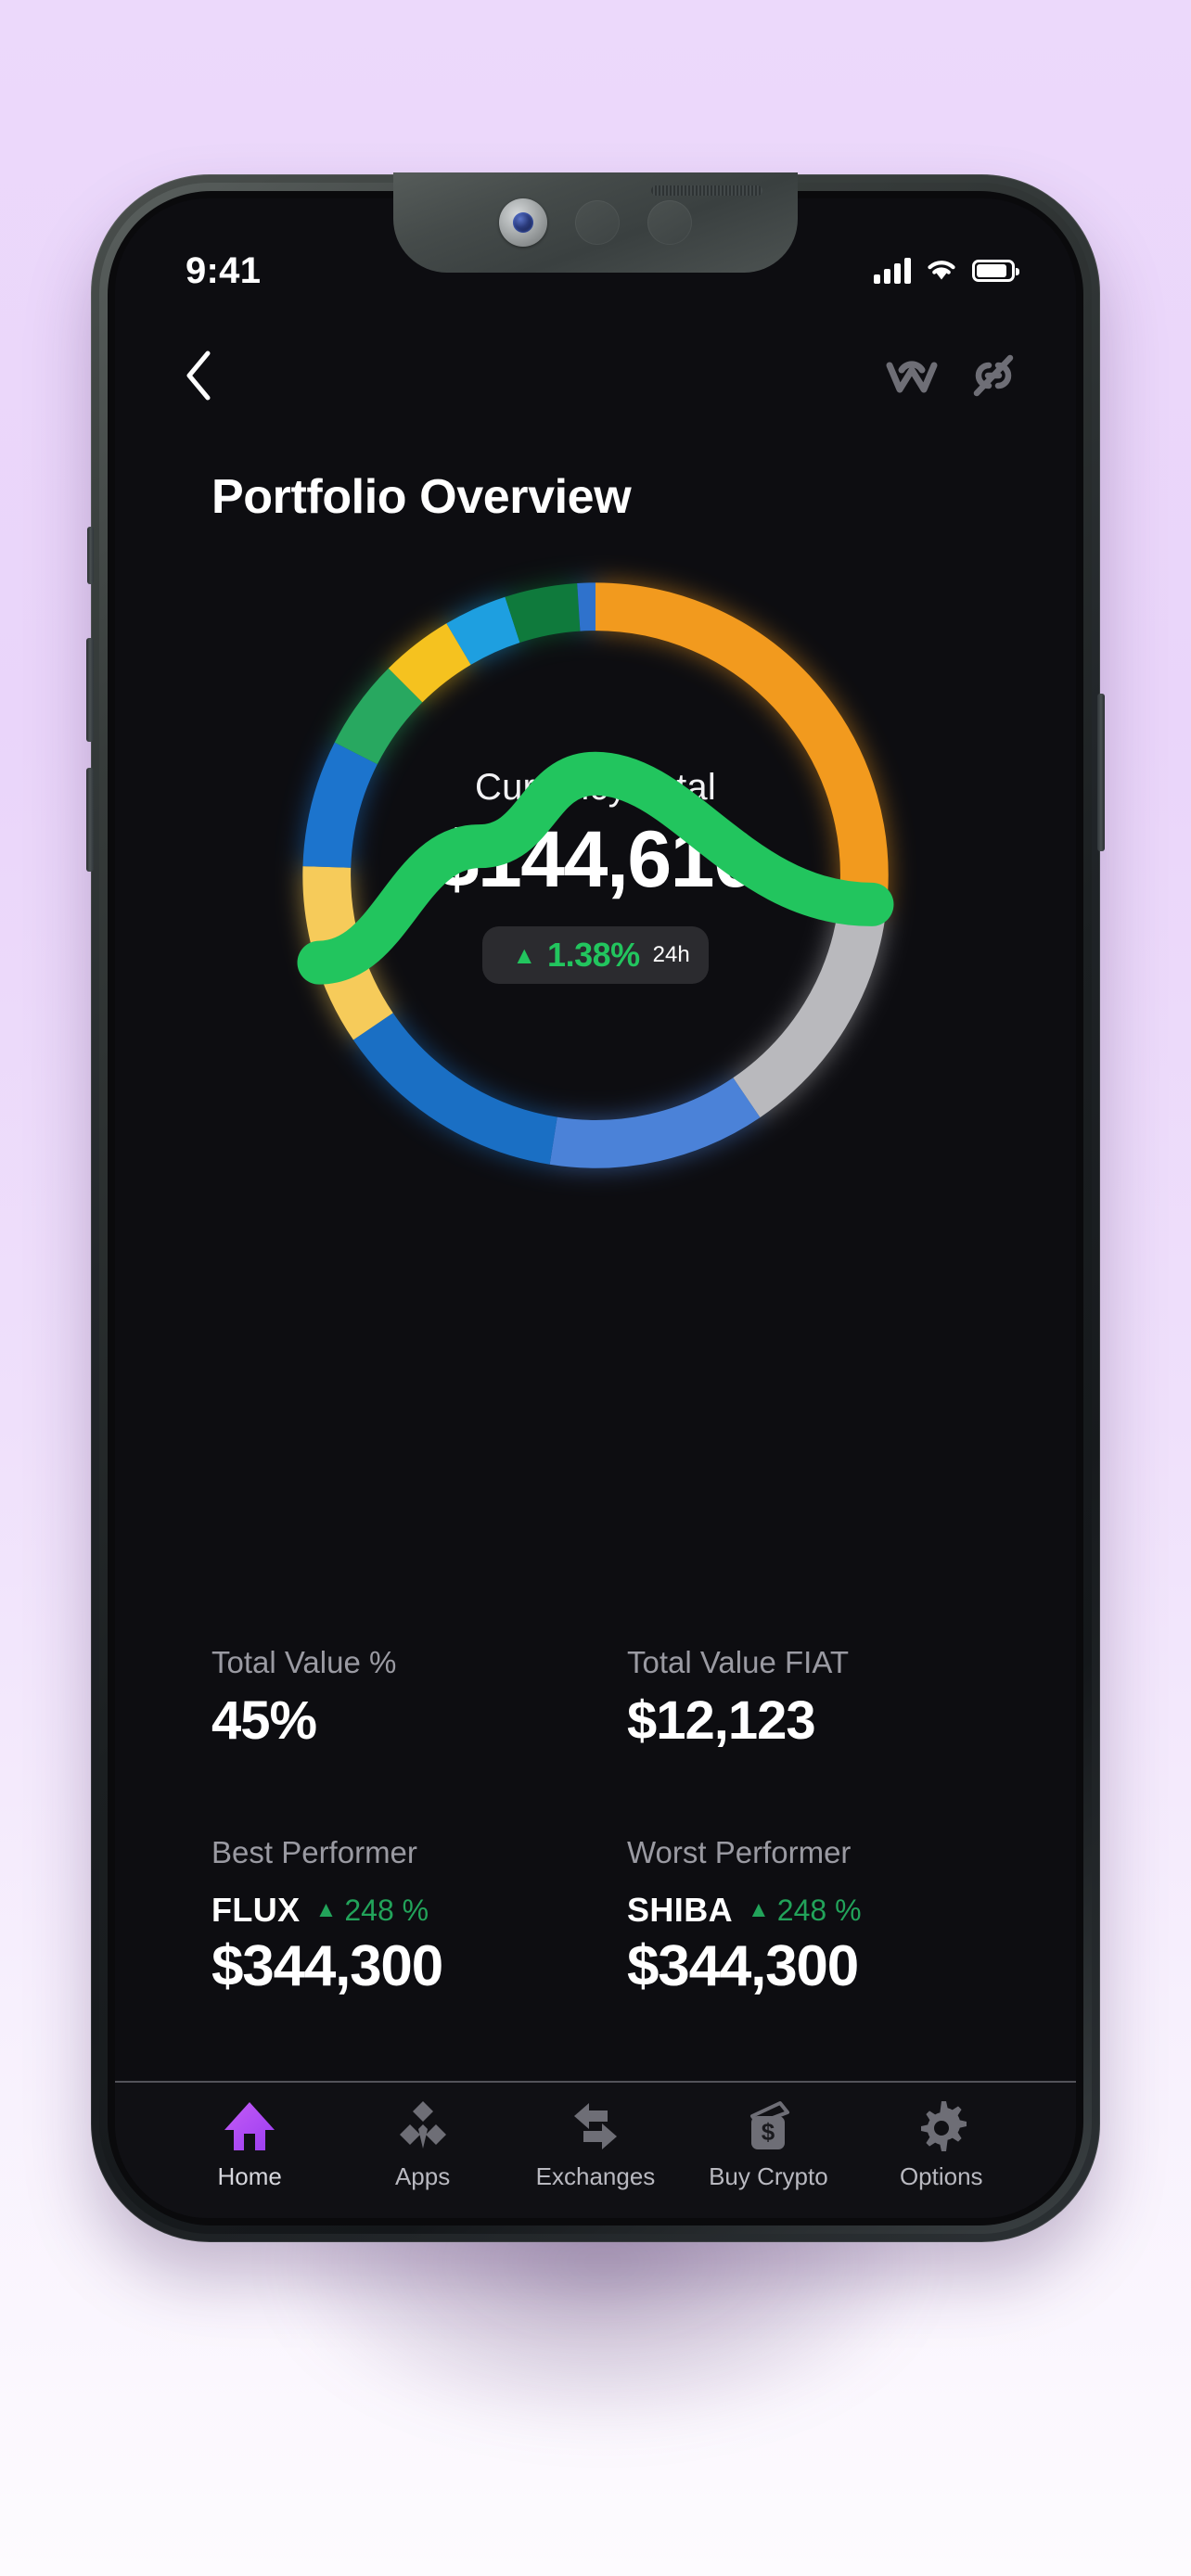 The width and height of the screenshot is (1191, 2576). I want to click on worst-performer-delta: ▲ 248 %, so click(805, 1911).